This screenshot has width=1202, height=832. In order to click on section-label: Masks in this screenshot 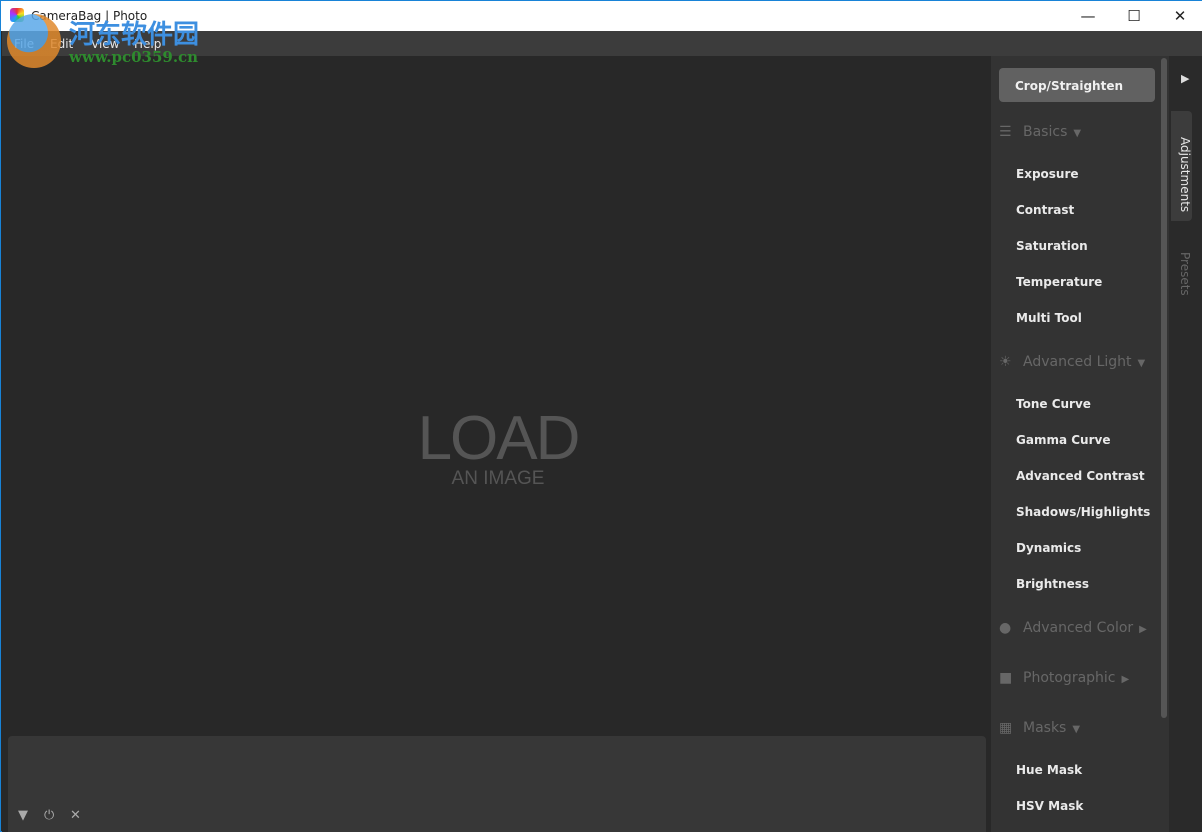, I will do `click(1045, 728)`.